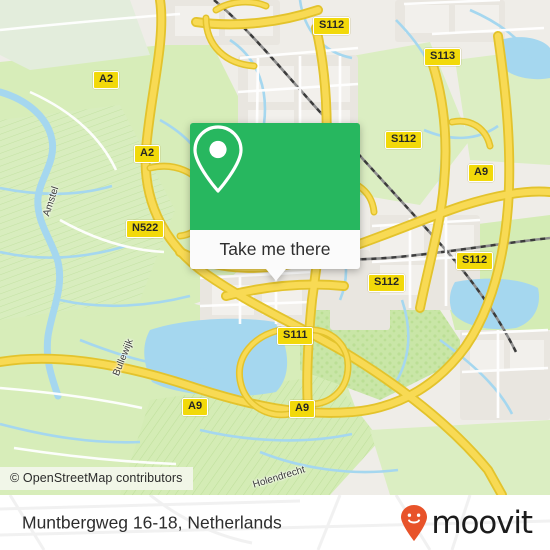 The height and width of the screenshot is (550, 550). Describe the element at coordinates (481, 173) in the screenshot. I see `road-shield-a9-6: A9` at that location.